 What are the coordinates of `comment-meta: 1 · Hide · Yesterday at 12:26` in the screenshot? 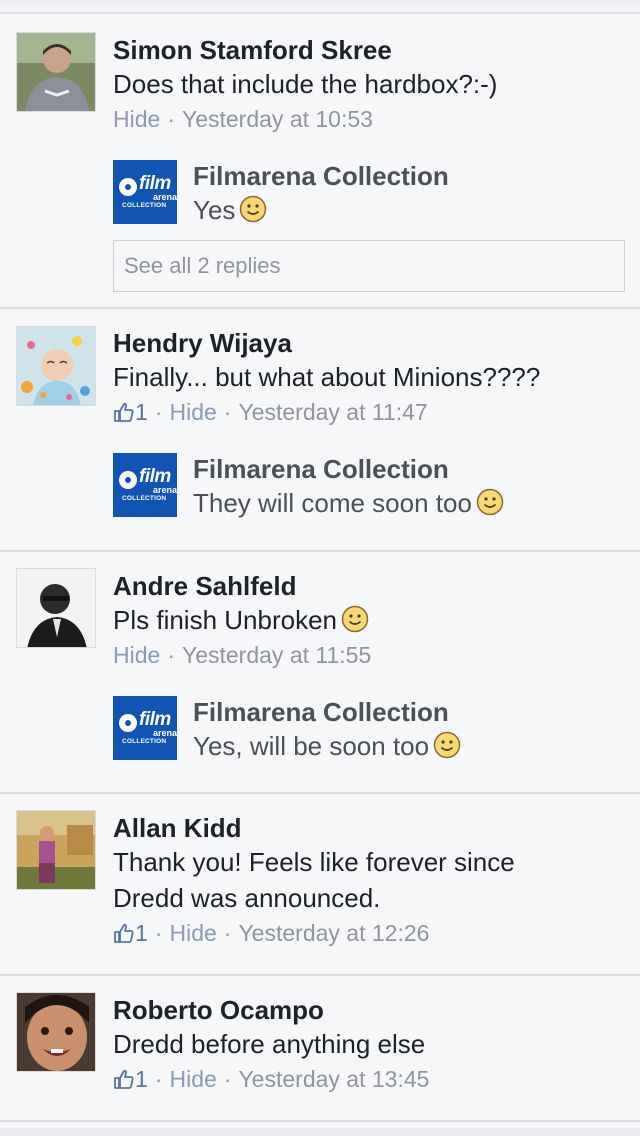 It's located at (368, 933).